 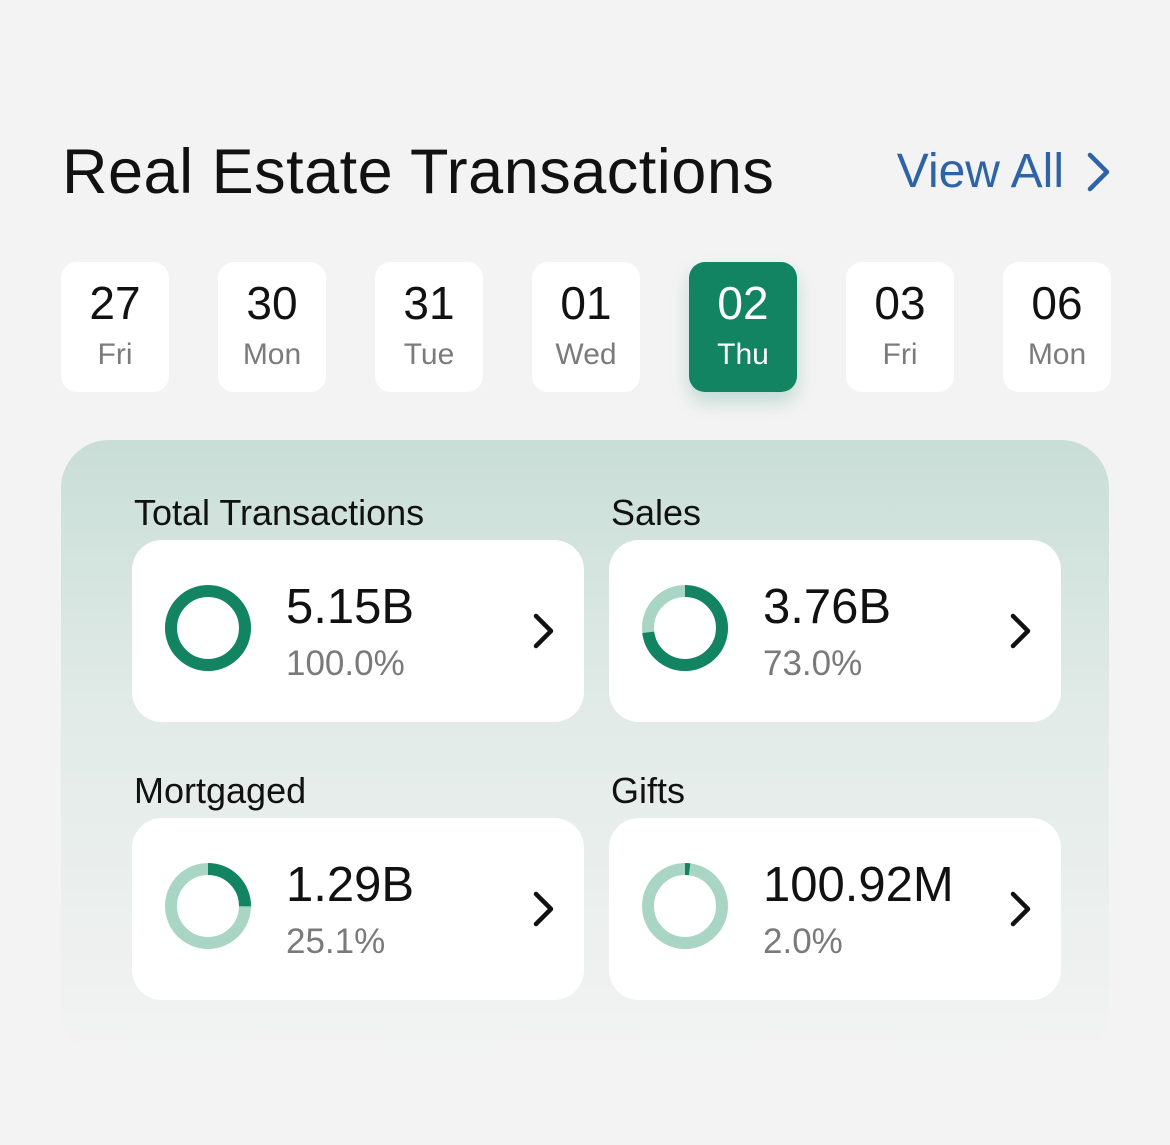 What do you see at coordinates (429, 303) in the screenshot?
I see `date-day: 31` at bounding box center [429, 303].